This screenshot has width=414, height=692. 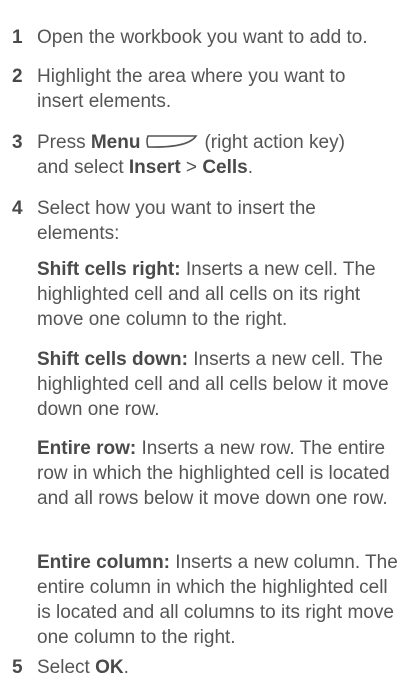 I want to click on step-text: Select OK., so click(x=222, y=667).